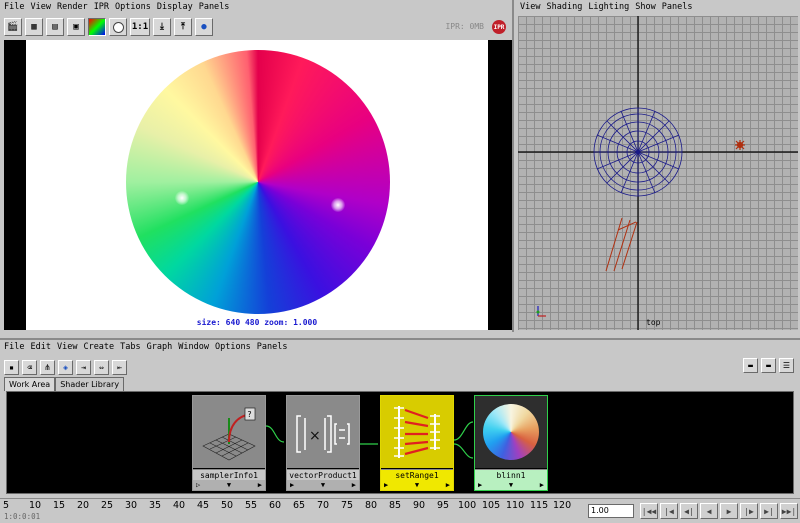  I want to click on layout-top-icon: ▬, so click(750, 365).